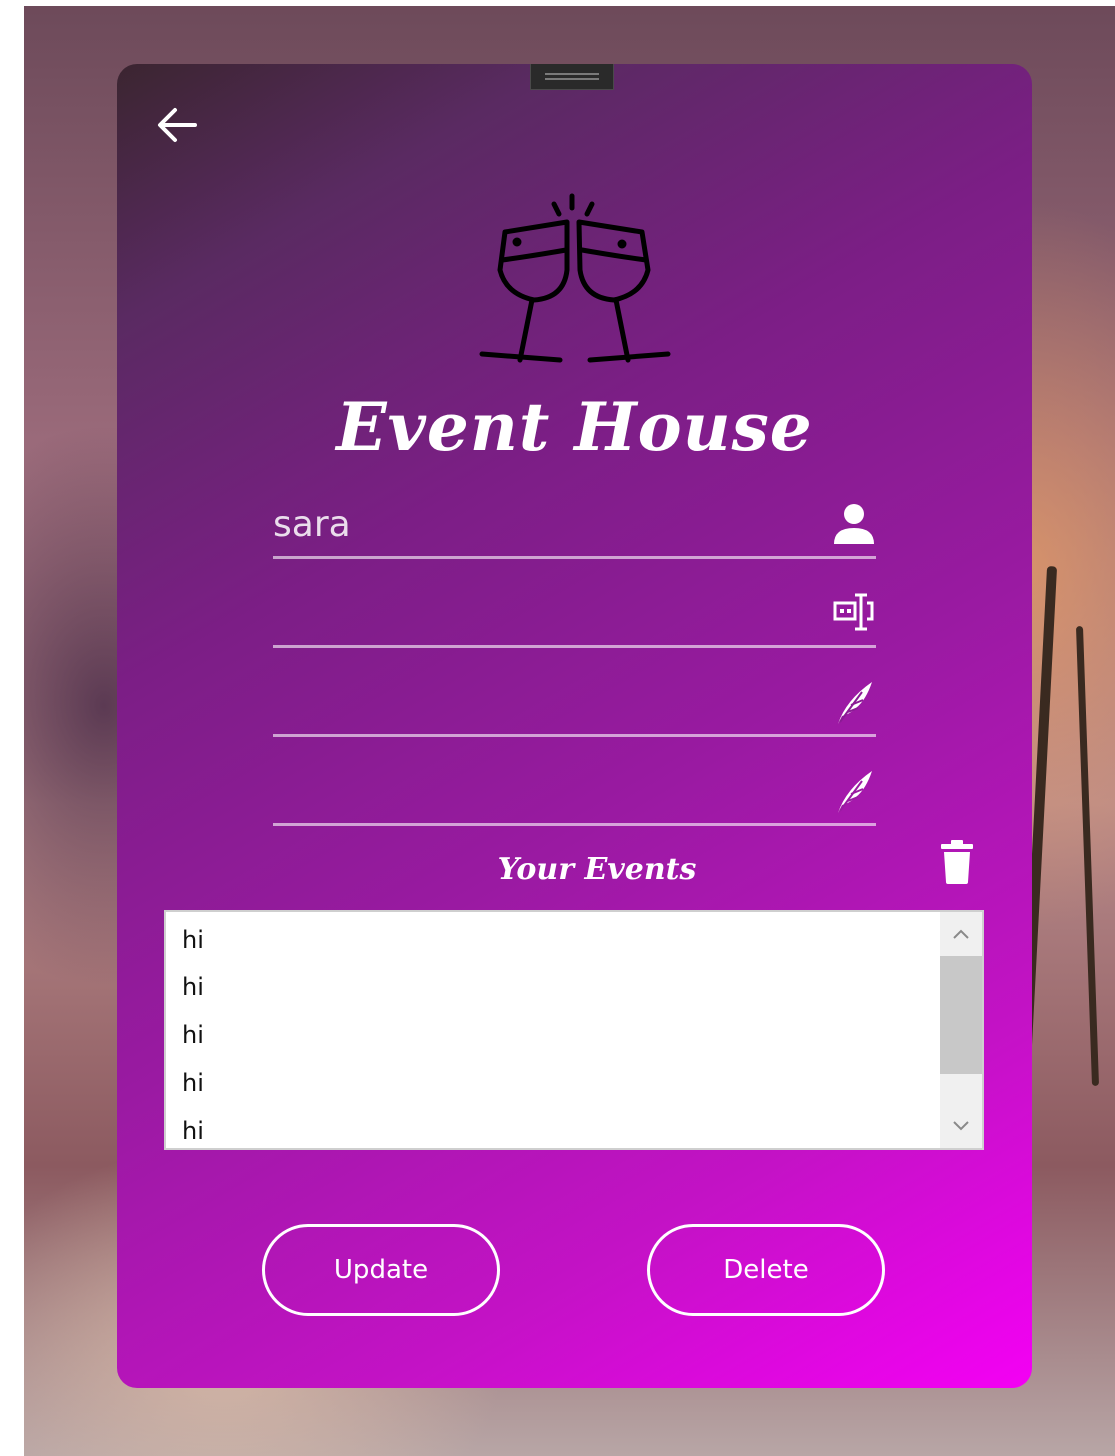 The width and height of the screenshot is (1115, 1456). What do you see at coordinates (853, 612) in the screenshot?
I see `text-cursor-field-icon` at bounding box center [853, 612].